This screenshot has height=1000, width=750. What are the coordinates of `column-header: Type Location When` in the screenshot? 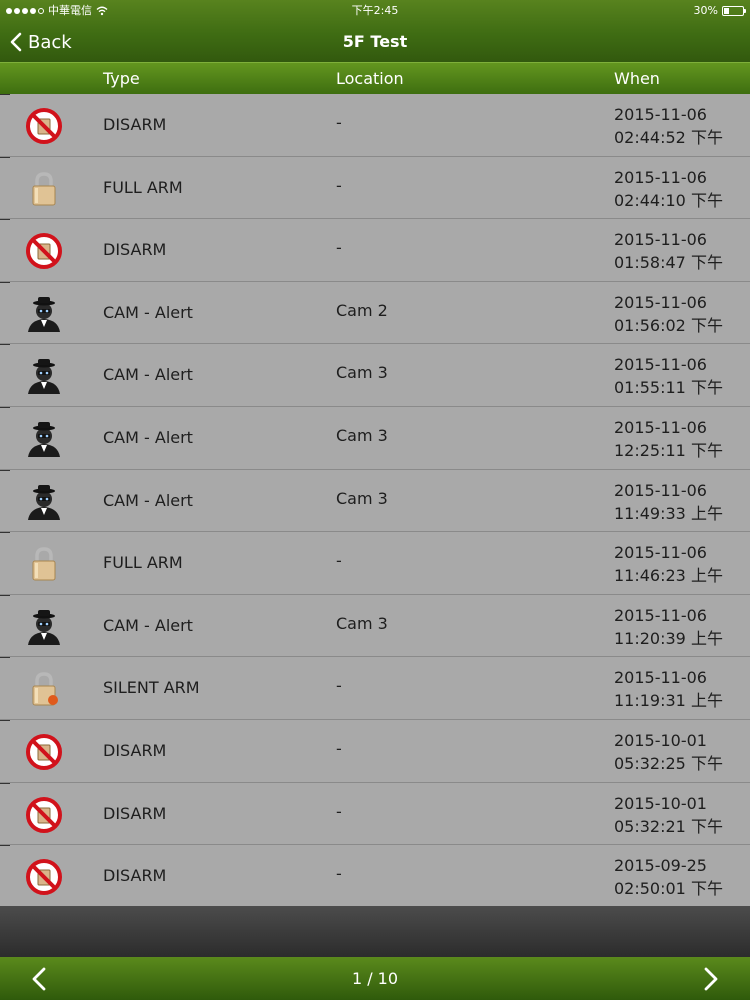 It's located at (375, 78).